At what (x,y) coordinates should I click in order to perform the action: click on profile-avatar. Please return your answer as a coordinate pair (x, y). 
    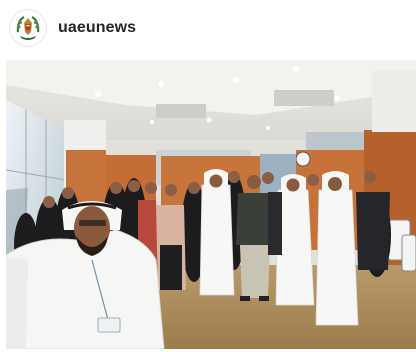
    Looking at the image, I should click on (28, 28).